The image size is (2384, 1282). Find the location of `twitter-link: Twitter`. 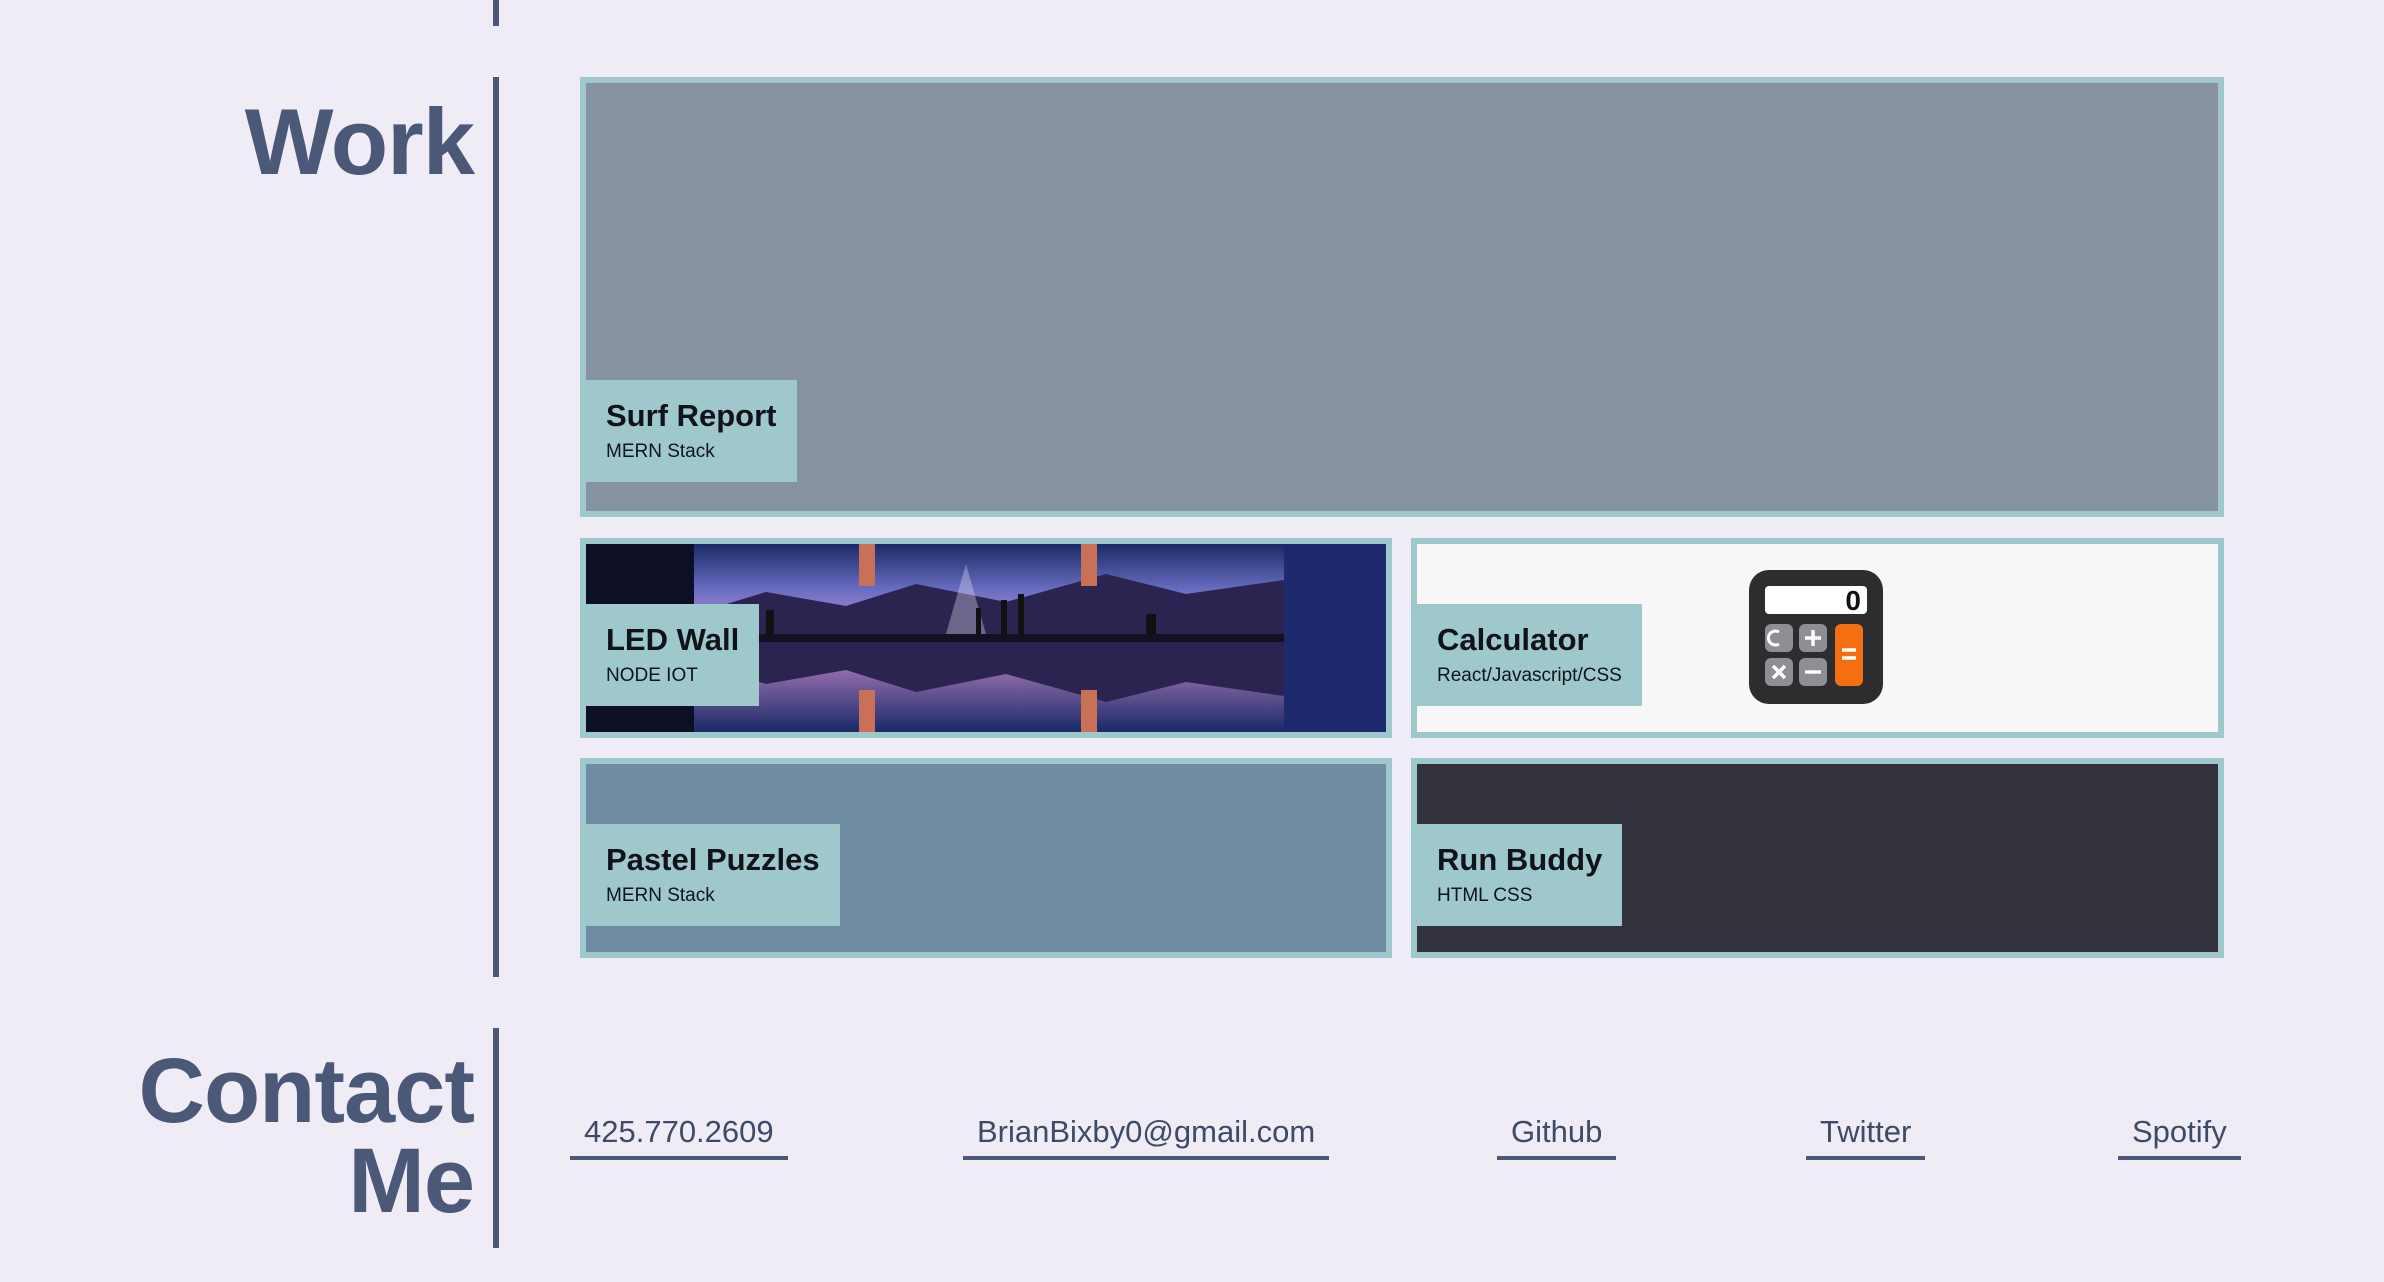

twitter-link: Twitter is located at coordinates (1866, 1137).